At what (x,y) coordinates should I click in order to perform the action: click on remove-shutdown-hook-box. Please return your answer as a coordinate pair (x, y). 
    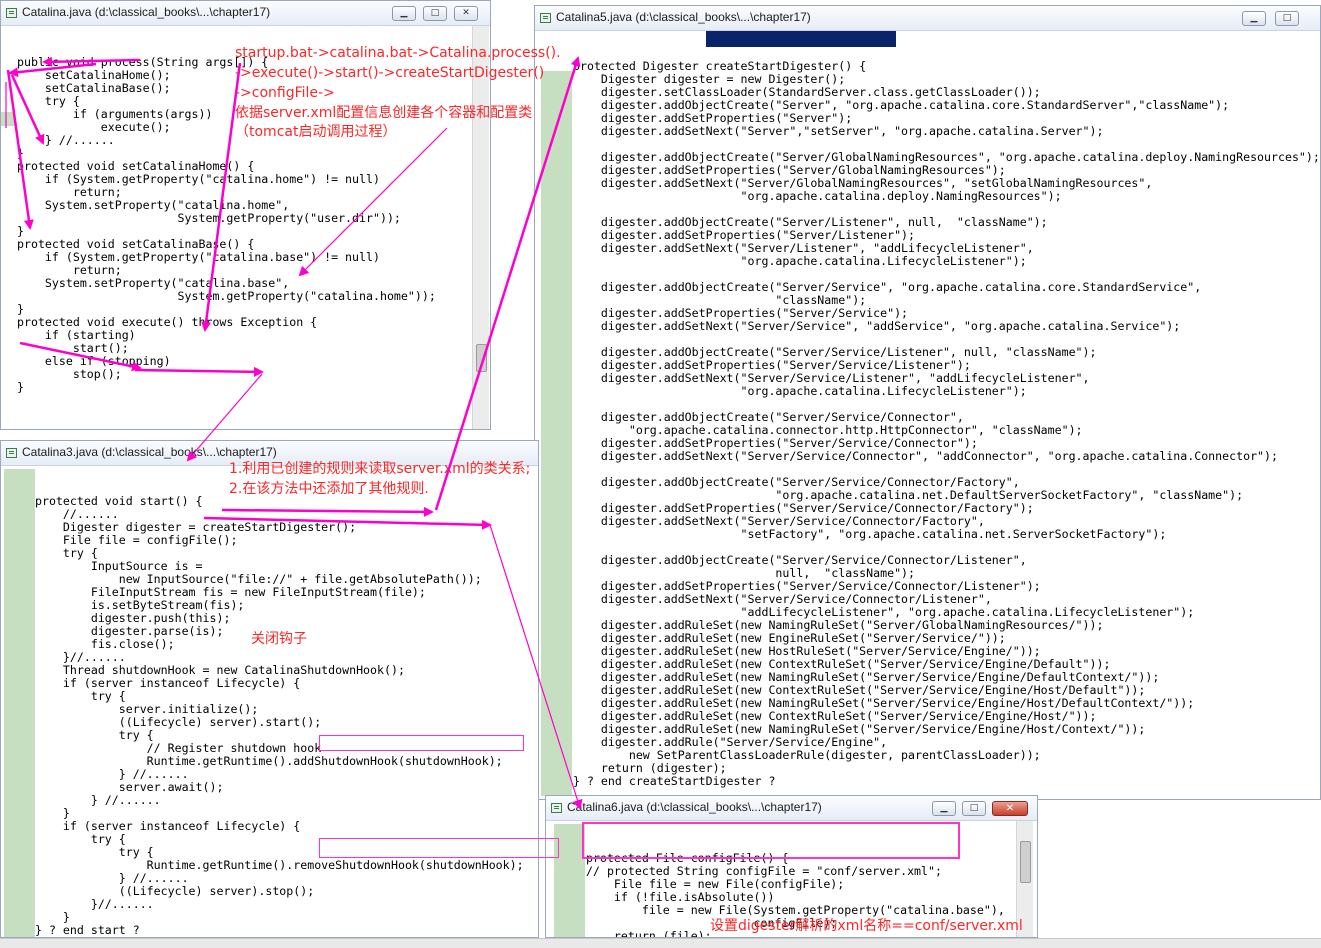
    Looking at the image, I should click on (439, 848).